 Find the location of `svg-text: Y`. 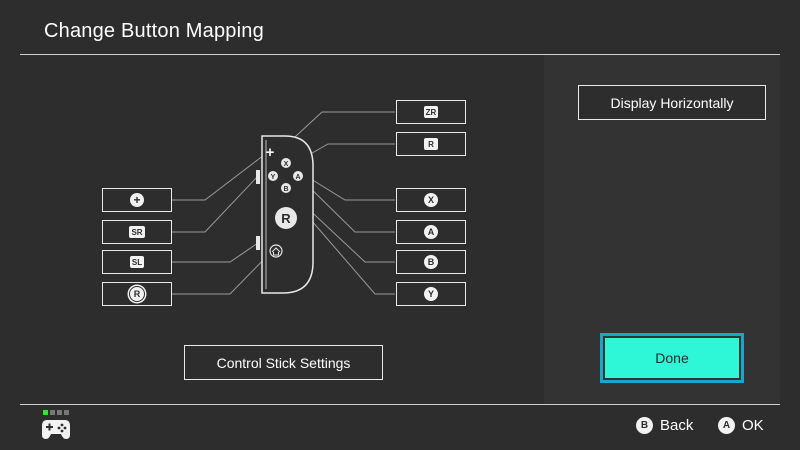

svg-text: Y is located at coordinates (273, 177).